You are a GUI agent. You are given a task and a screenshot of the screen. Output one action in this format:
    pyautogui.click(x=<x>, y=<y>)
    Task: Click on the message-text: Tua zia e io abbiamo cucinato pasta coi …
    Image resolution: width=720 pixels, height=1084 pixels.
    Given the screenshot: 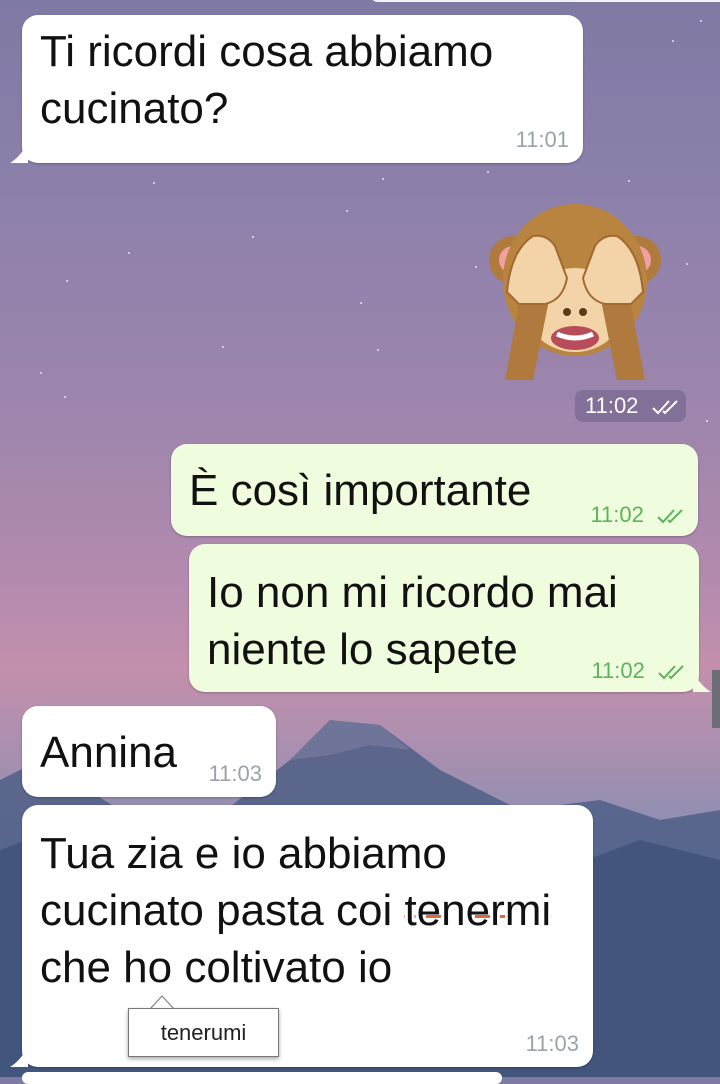 What is the action you would take?
    pyautogui.click(x=310, y=910)
    